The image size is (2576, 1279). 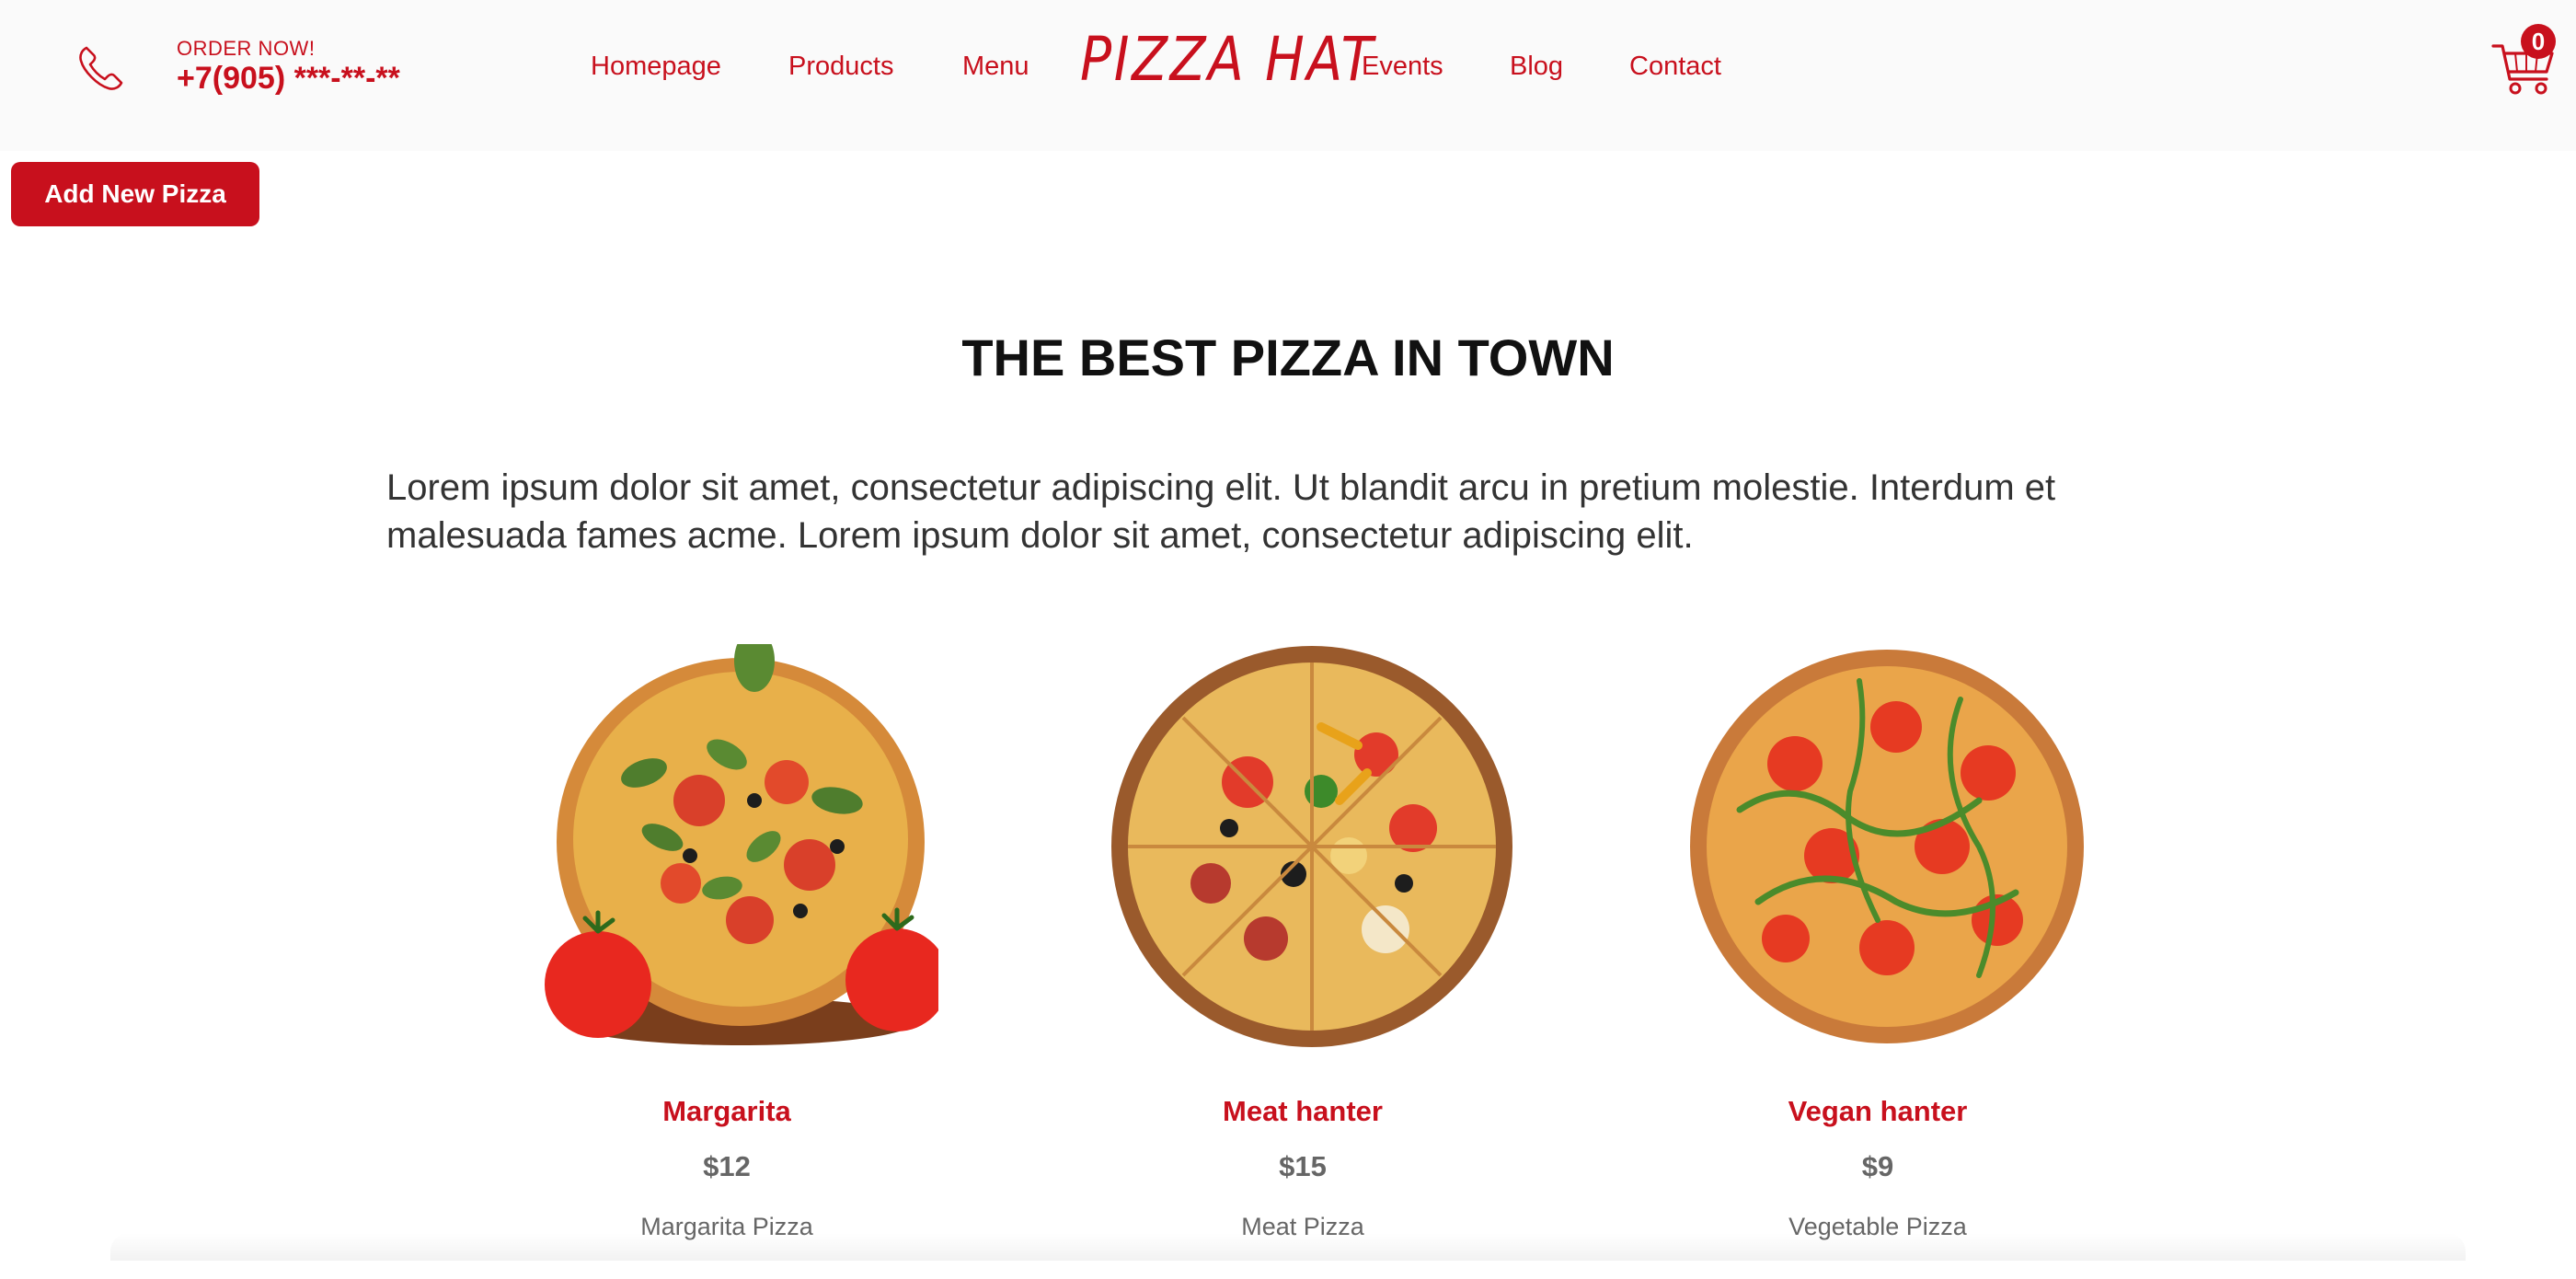 What do you see at coordinates (727, 1111) in the screenshot?
I see `product-name: Margarita` at bounding box center [727, 1111].